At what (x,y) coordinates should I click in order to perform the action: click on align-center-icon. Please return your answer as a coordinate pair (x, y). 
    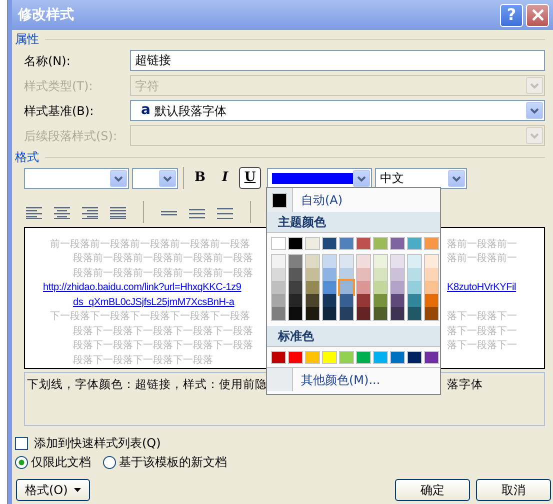
    Looking at the image, I should click on (62, 212).